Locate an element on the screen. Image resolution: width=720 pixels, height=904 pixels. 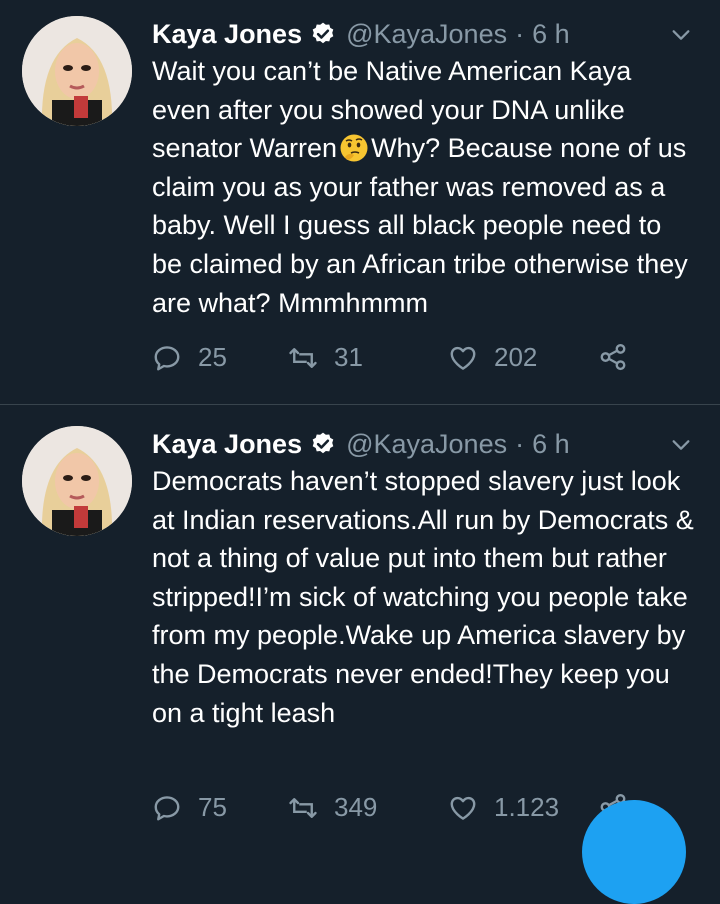
share-button is located at coordinates (621, 357).